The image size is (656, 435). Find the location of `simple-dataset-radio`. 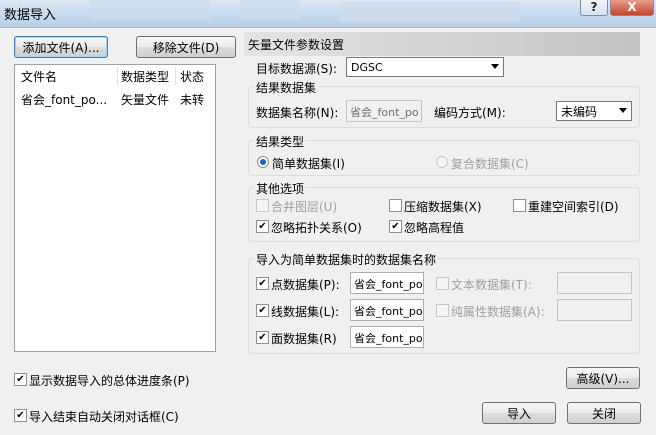

simple-dataset-radio is located at coordinates (263, 162).